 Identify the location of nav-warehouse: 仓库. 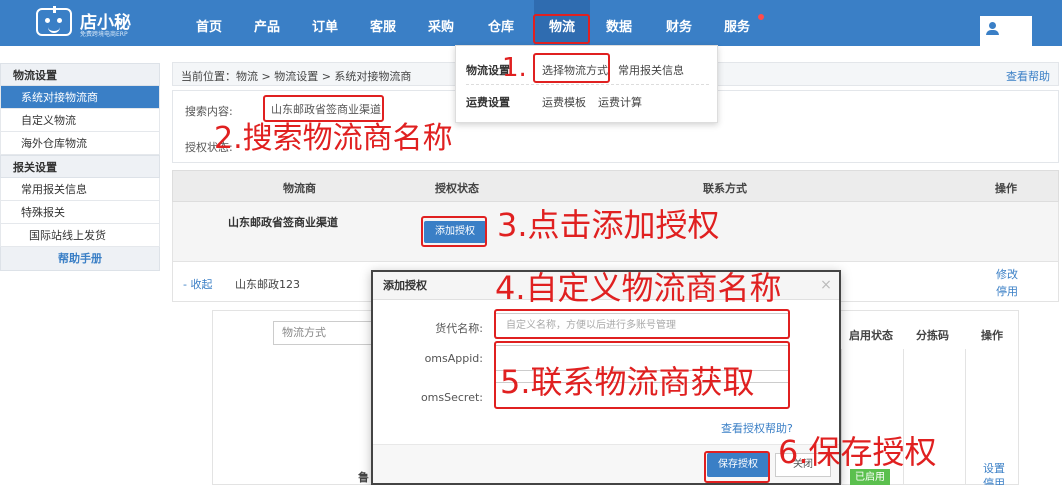
(501, 23).